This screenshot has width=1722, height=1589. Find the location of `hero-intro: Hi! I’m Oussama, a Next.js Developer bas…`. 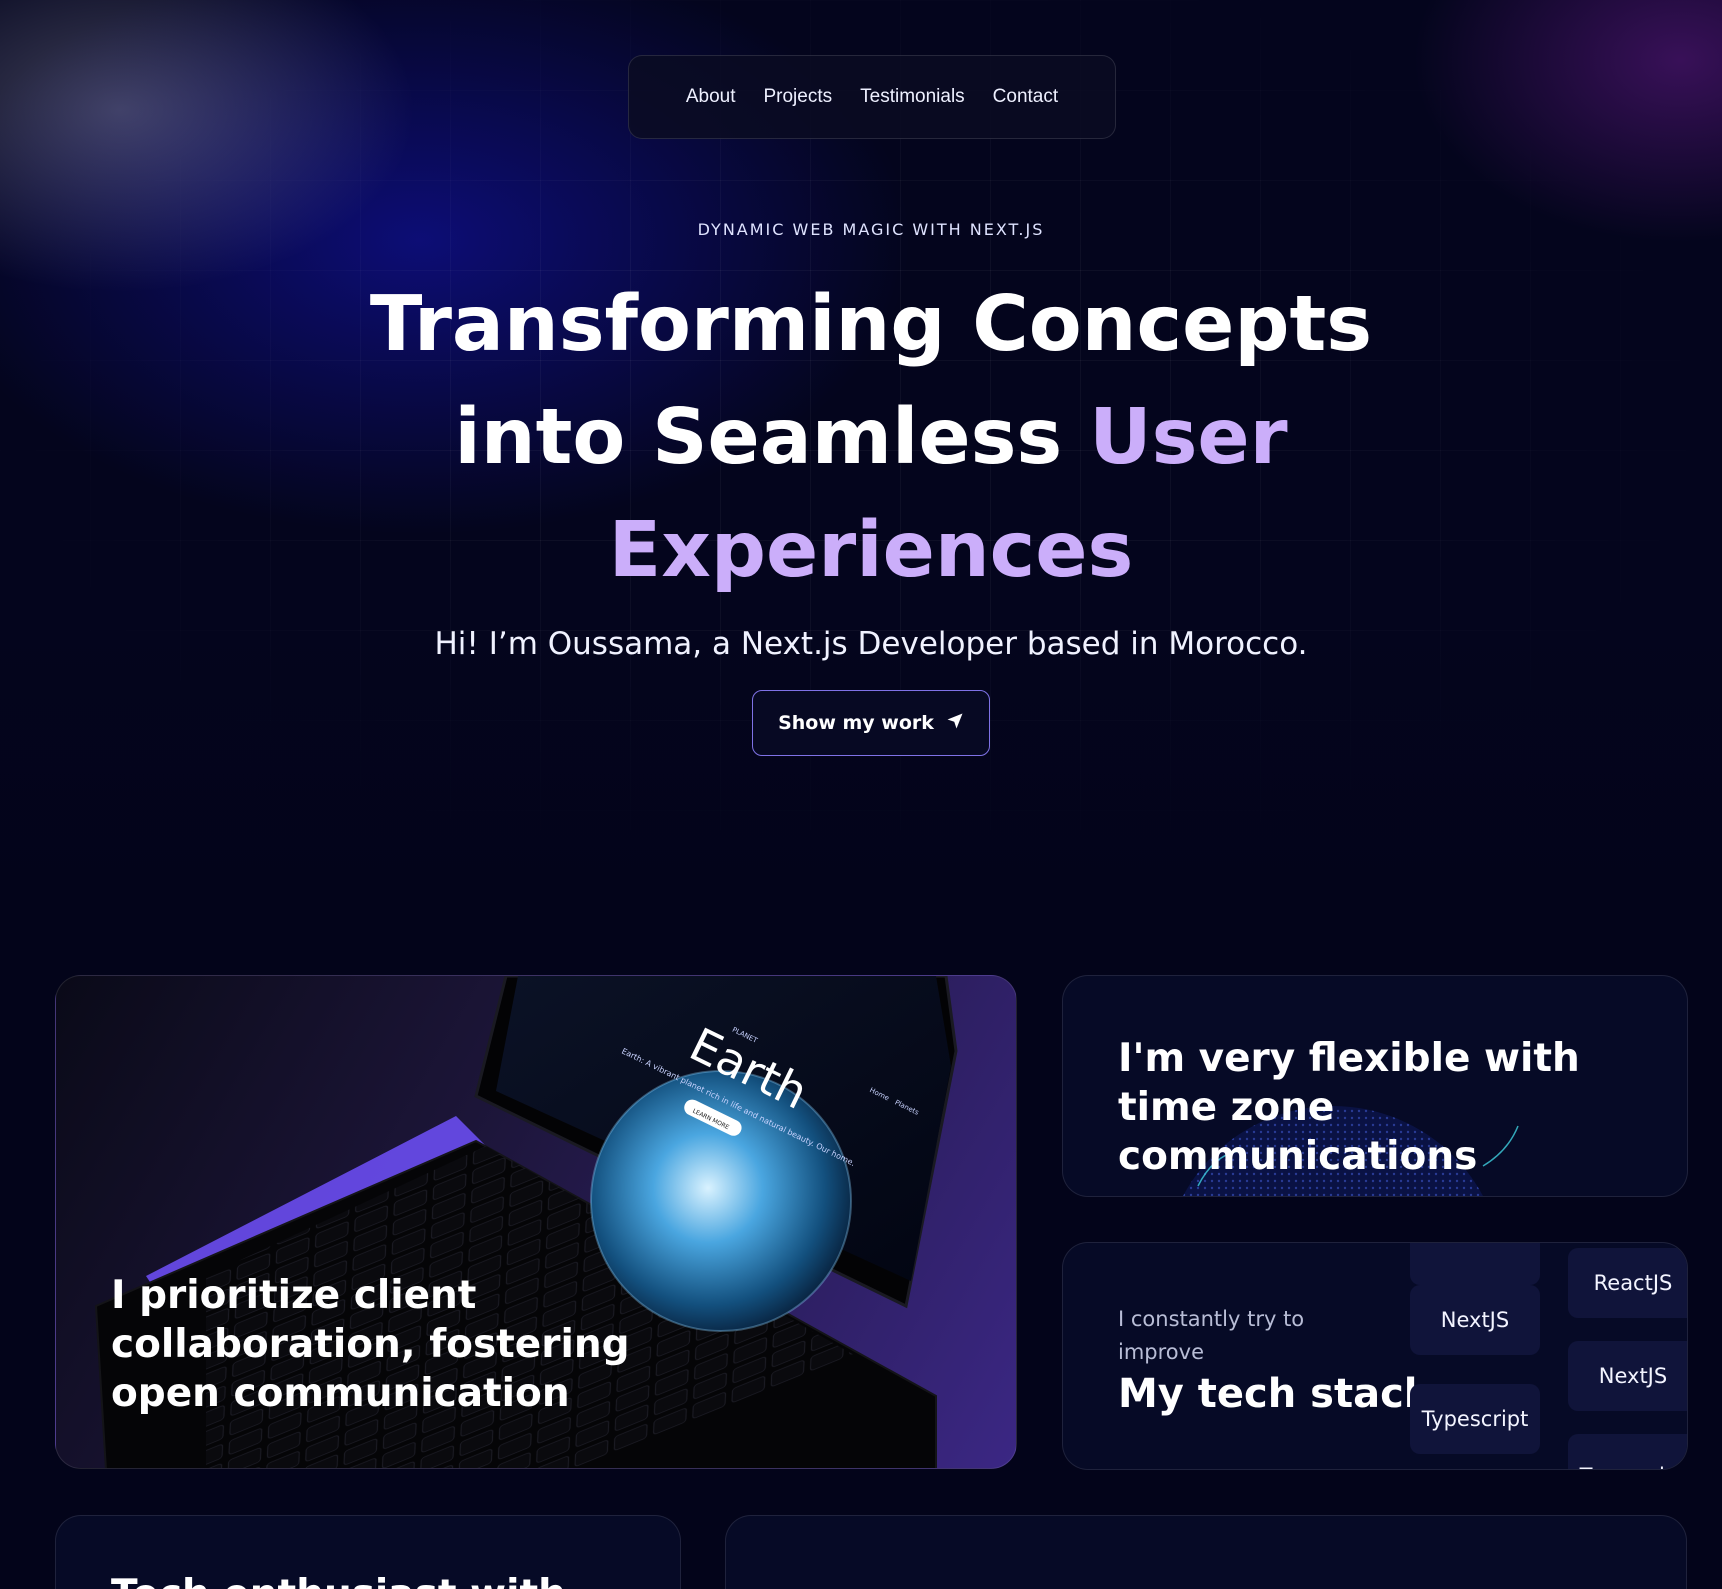

hero-intro: Hi! I’m Oussama, a Next.js Developer bas… is located at coordinates (871, 644).